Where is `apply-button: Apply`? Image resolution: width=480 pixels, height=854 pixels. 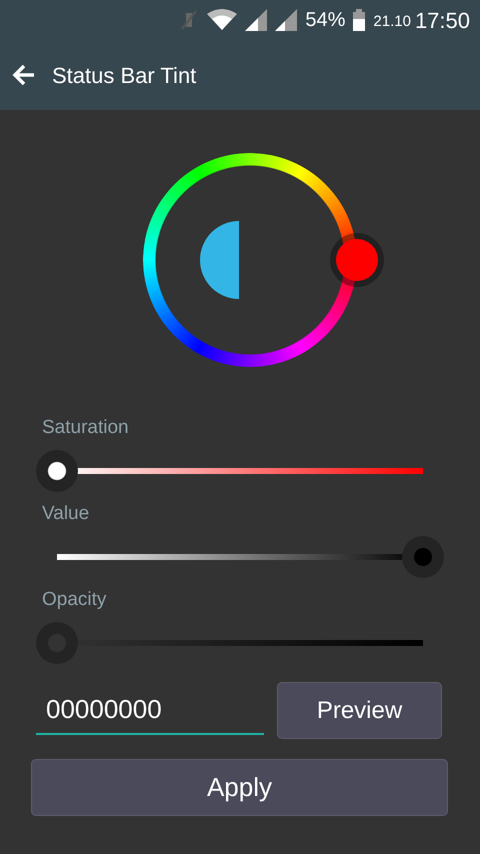
apply-button: Apply is located at coordinates (239, 787).